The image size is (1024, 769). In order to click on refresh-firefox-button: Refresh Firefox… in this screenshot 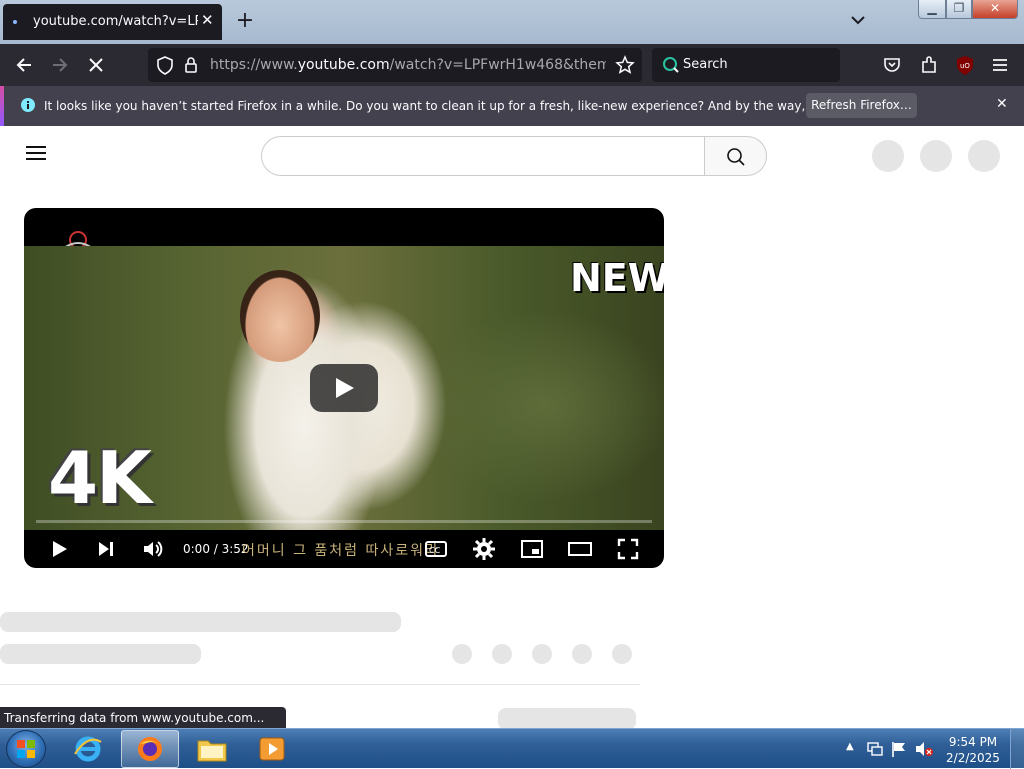, I will do `click(861, 105)`.